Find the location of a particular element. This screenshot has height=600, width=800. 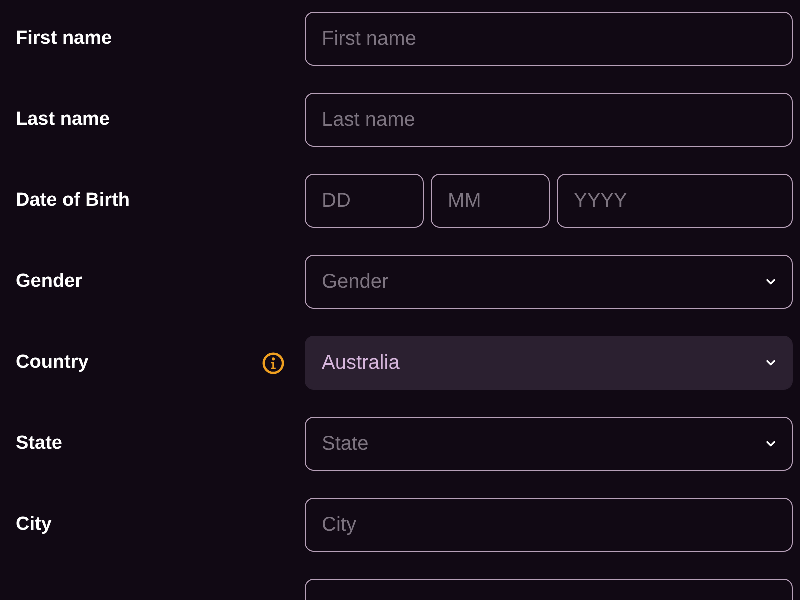

input-field: City is located at coordinates (549, 525).